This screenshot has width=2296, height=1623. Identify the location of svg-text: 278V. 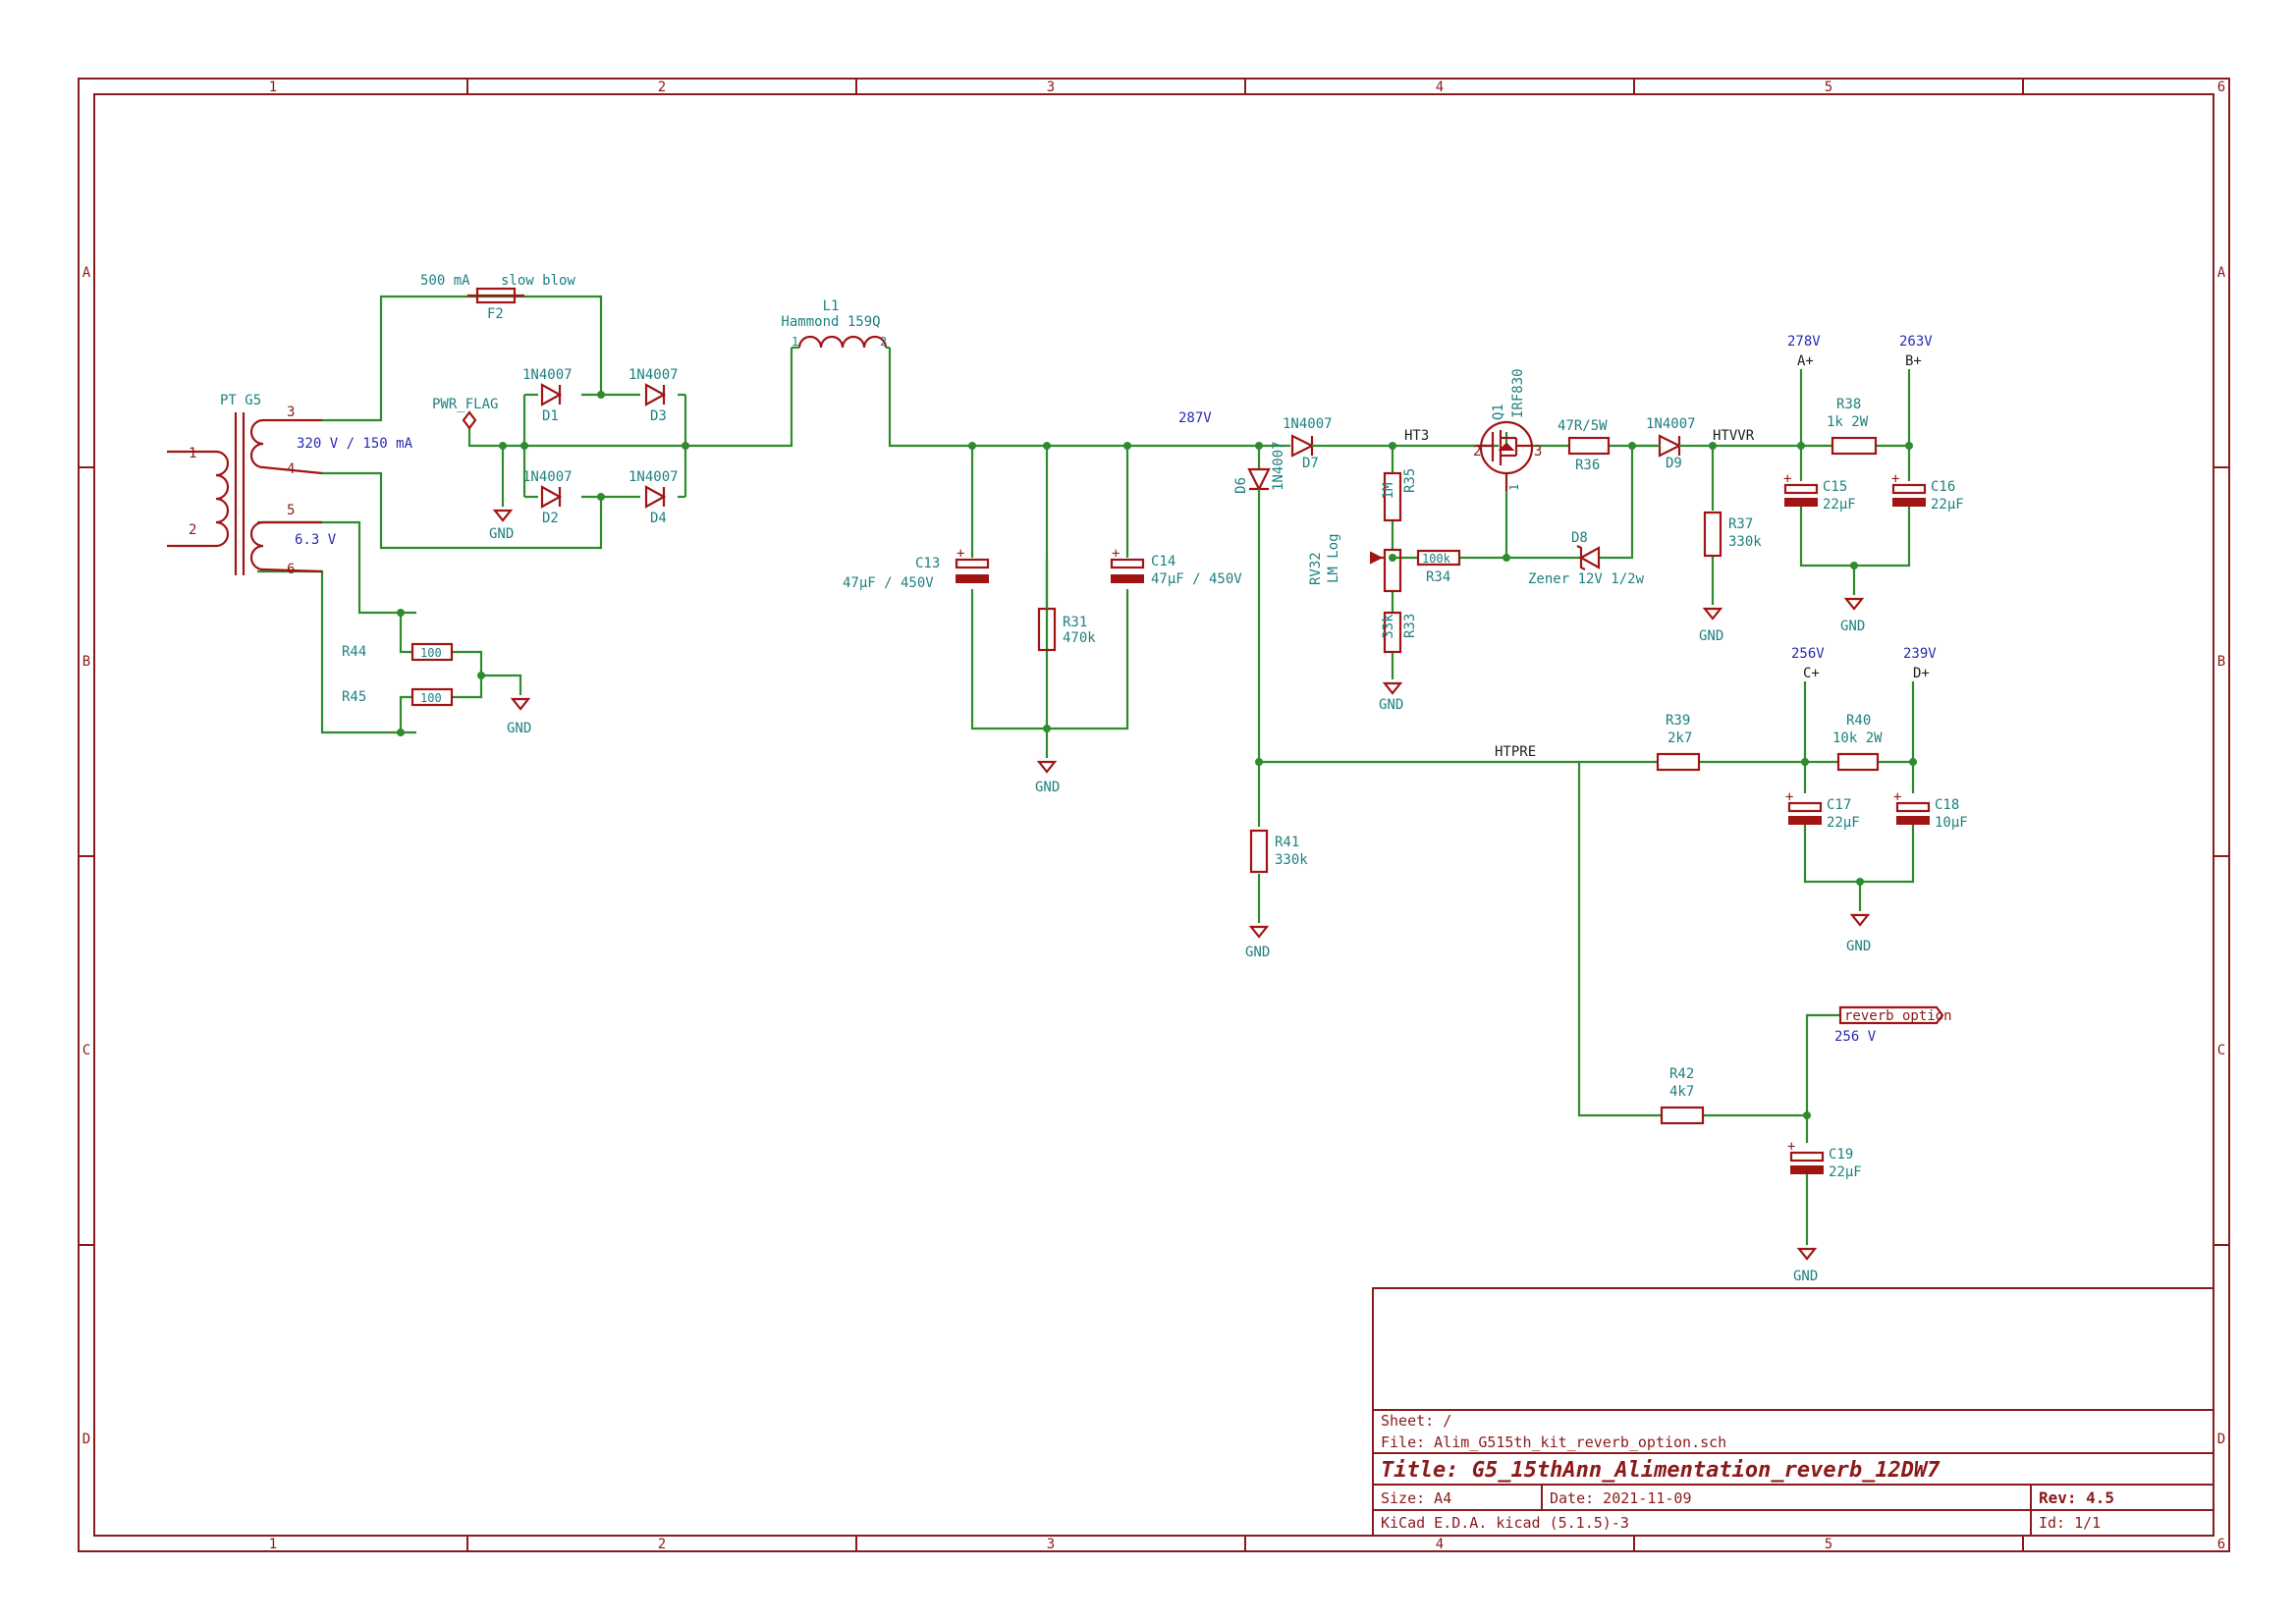
(1804, 342).